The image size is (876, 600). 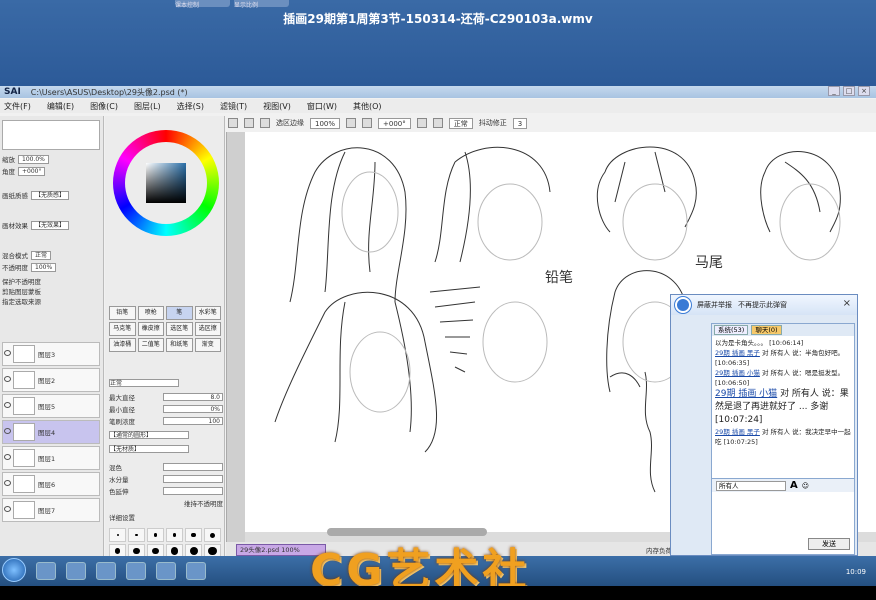 What do you see at coordinates (149, 435) in the screenshot?
I see `brush-shape-select: 【通常的圆形】` at bounding box center [149, 435].